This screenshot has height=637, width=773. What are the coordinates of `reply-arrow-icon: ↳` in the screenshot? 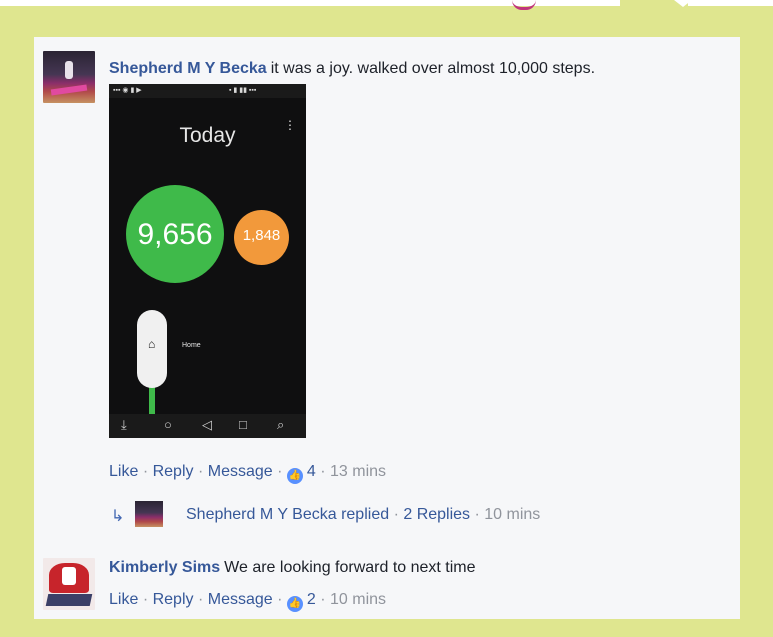 It's located at (118, 516).